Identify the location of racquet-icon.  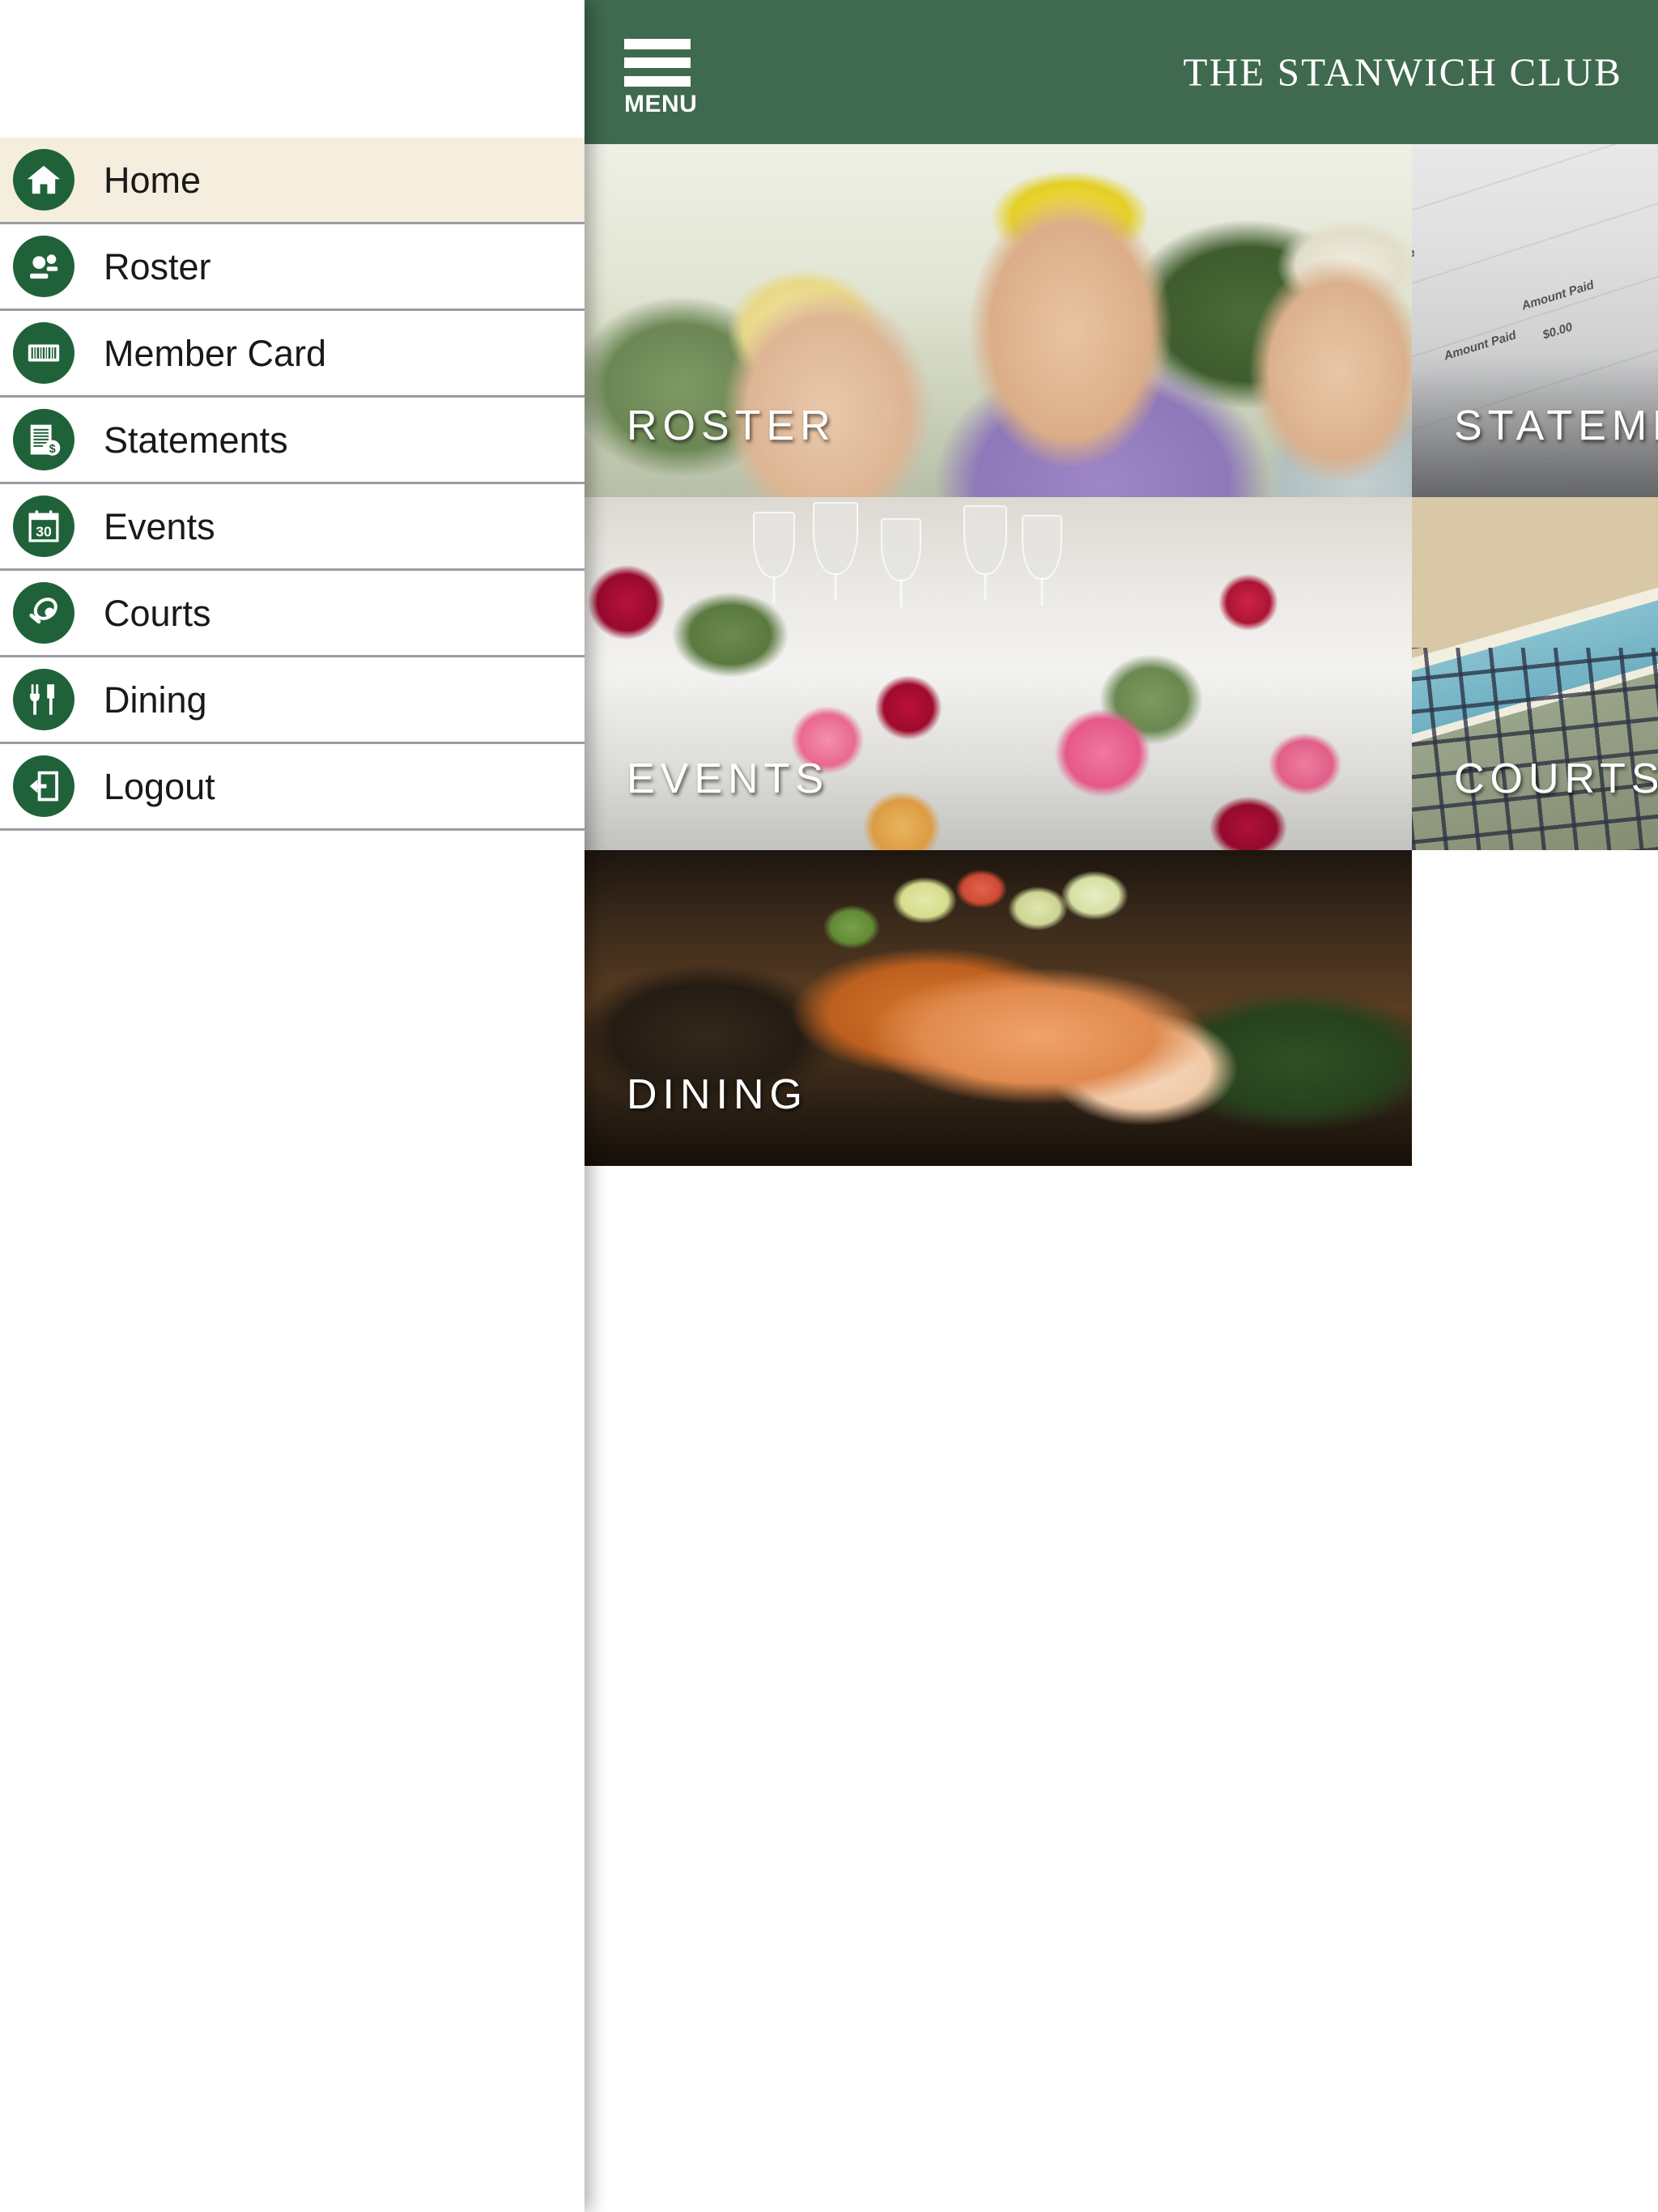
(43, 613).